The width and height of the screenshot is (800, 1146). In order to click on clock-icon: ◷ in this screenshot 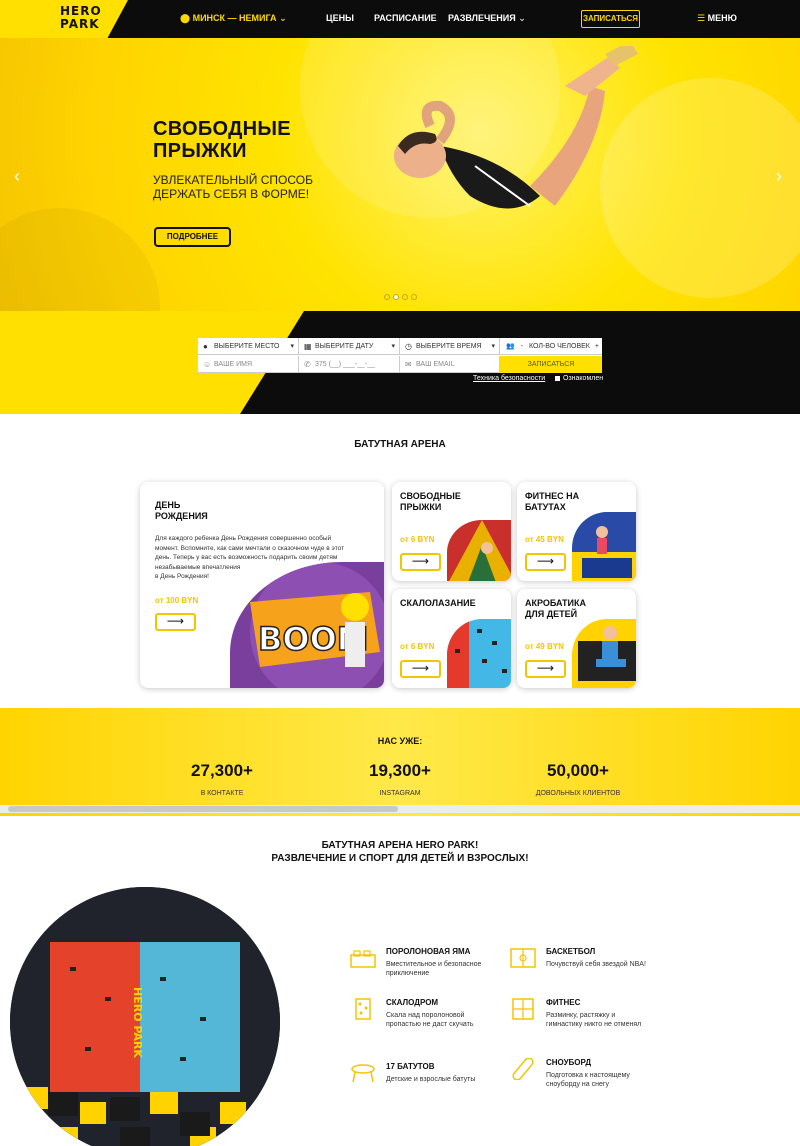, I will do `click(408, 346)`.